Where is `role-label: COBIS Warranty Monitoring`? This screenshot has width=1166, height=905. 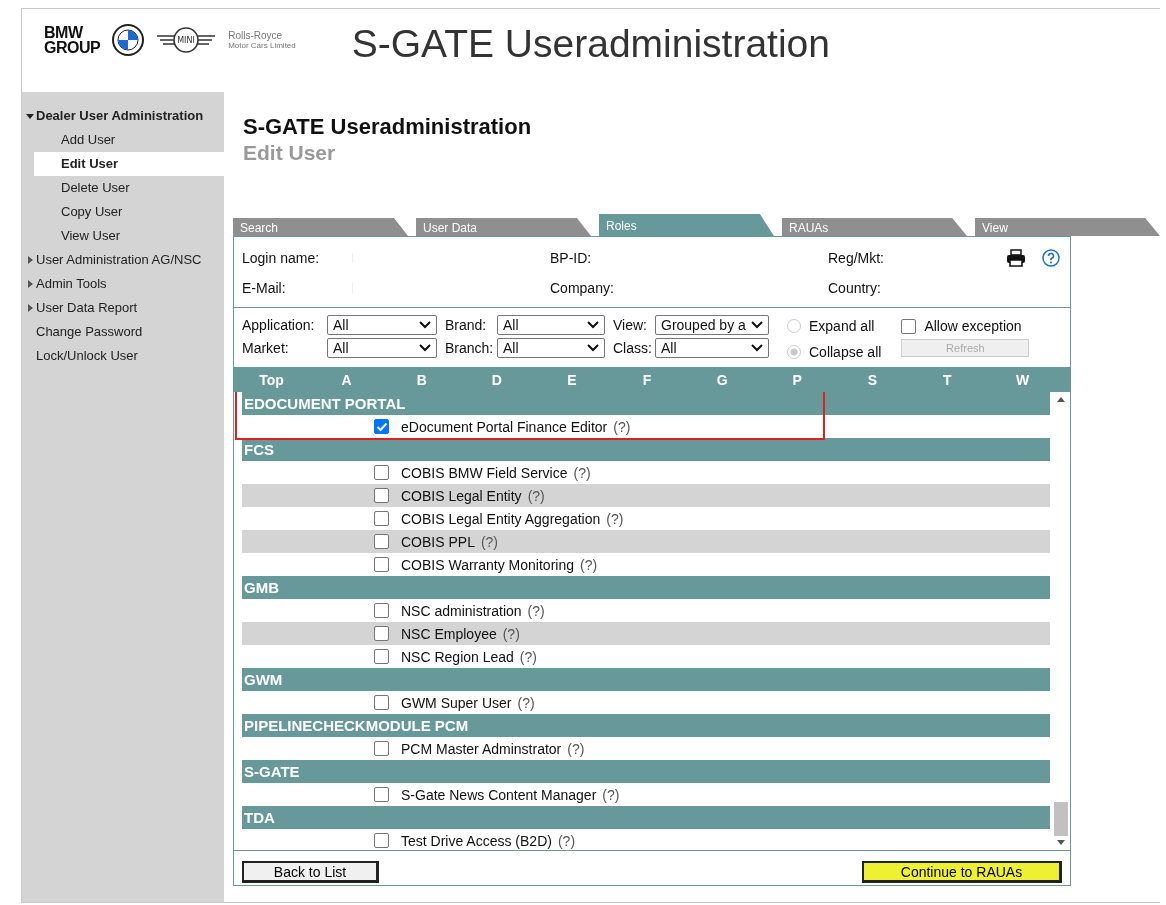 role-label: COBIS Warranty Monitoring is located at coordinates (487, 564).